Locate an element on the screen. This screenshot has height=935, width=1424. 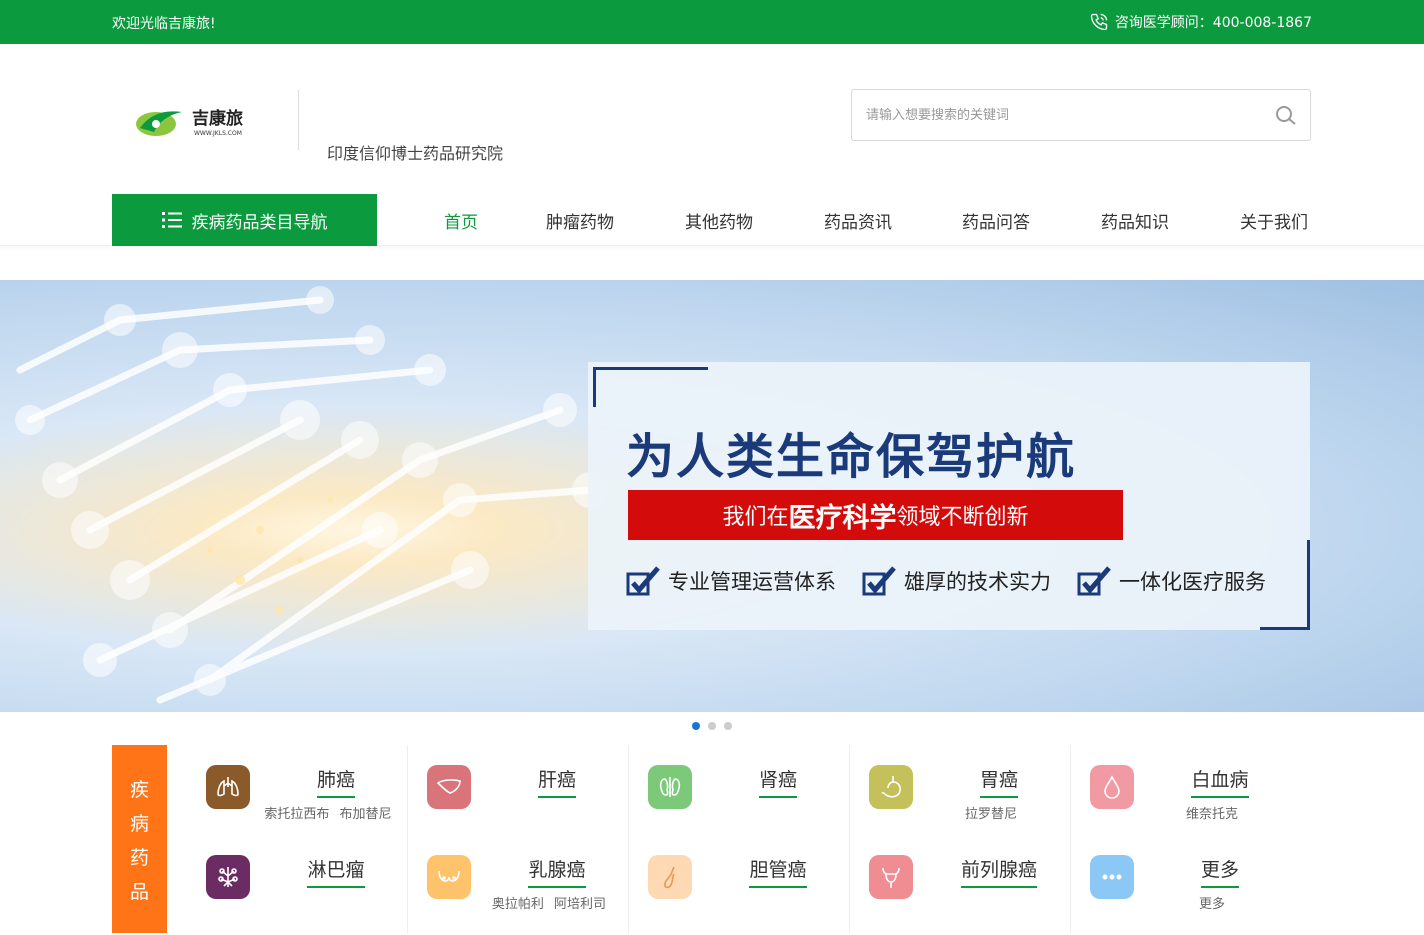
banner-headline: 为人类生命保驾护航 is located at coordinates (851, 457).